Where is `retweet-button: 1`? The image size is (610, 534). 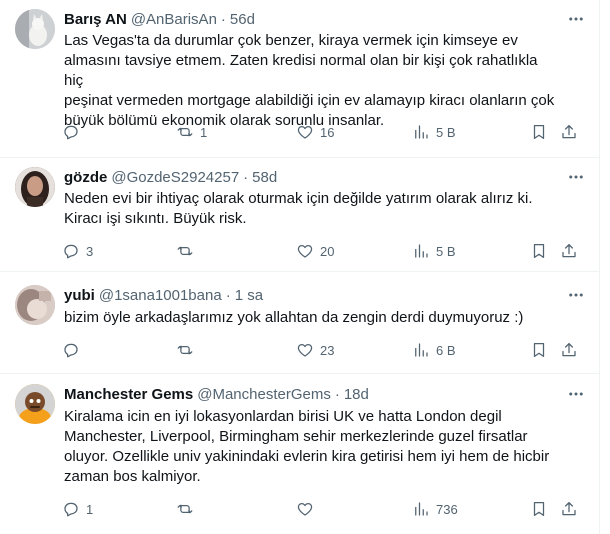
retweet-button: 1 is located at coordinates (191, 132).